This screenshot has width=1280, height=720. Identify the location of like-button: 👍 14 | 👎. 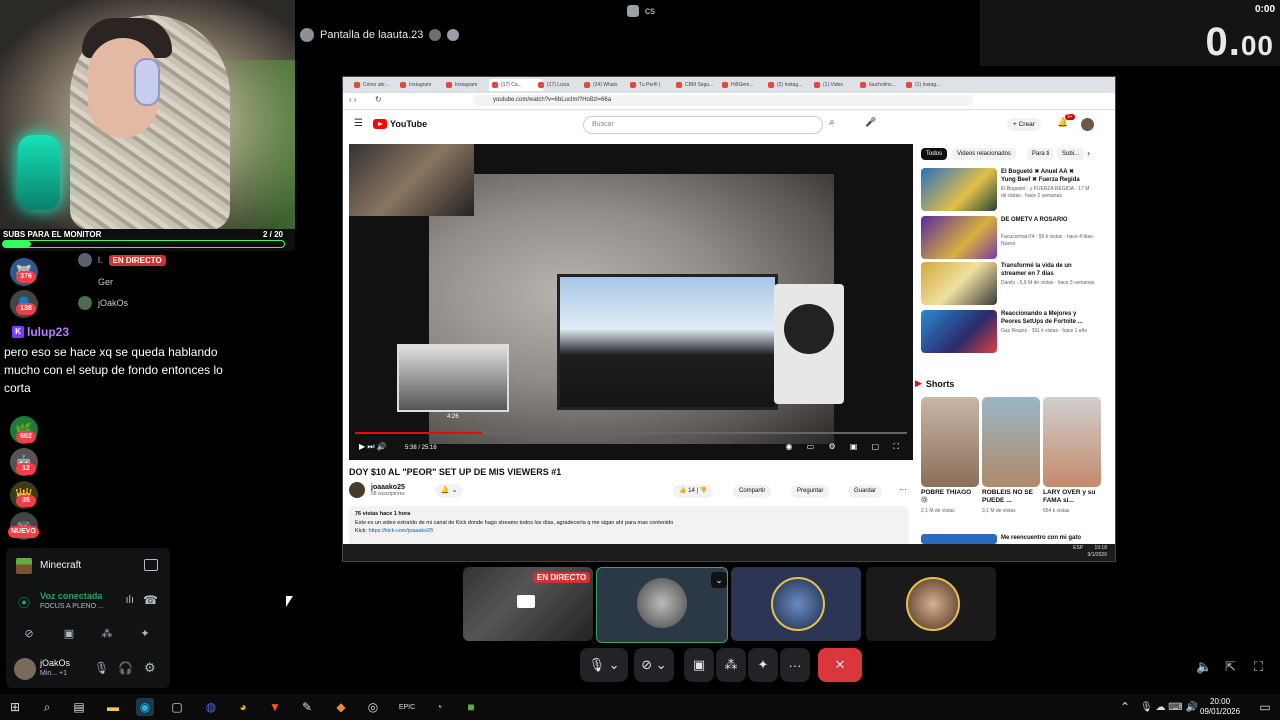
(693, 491).